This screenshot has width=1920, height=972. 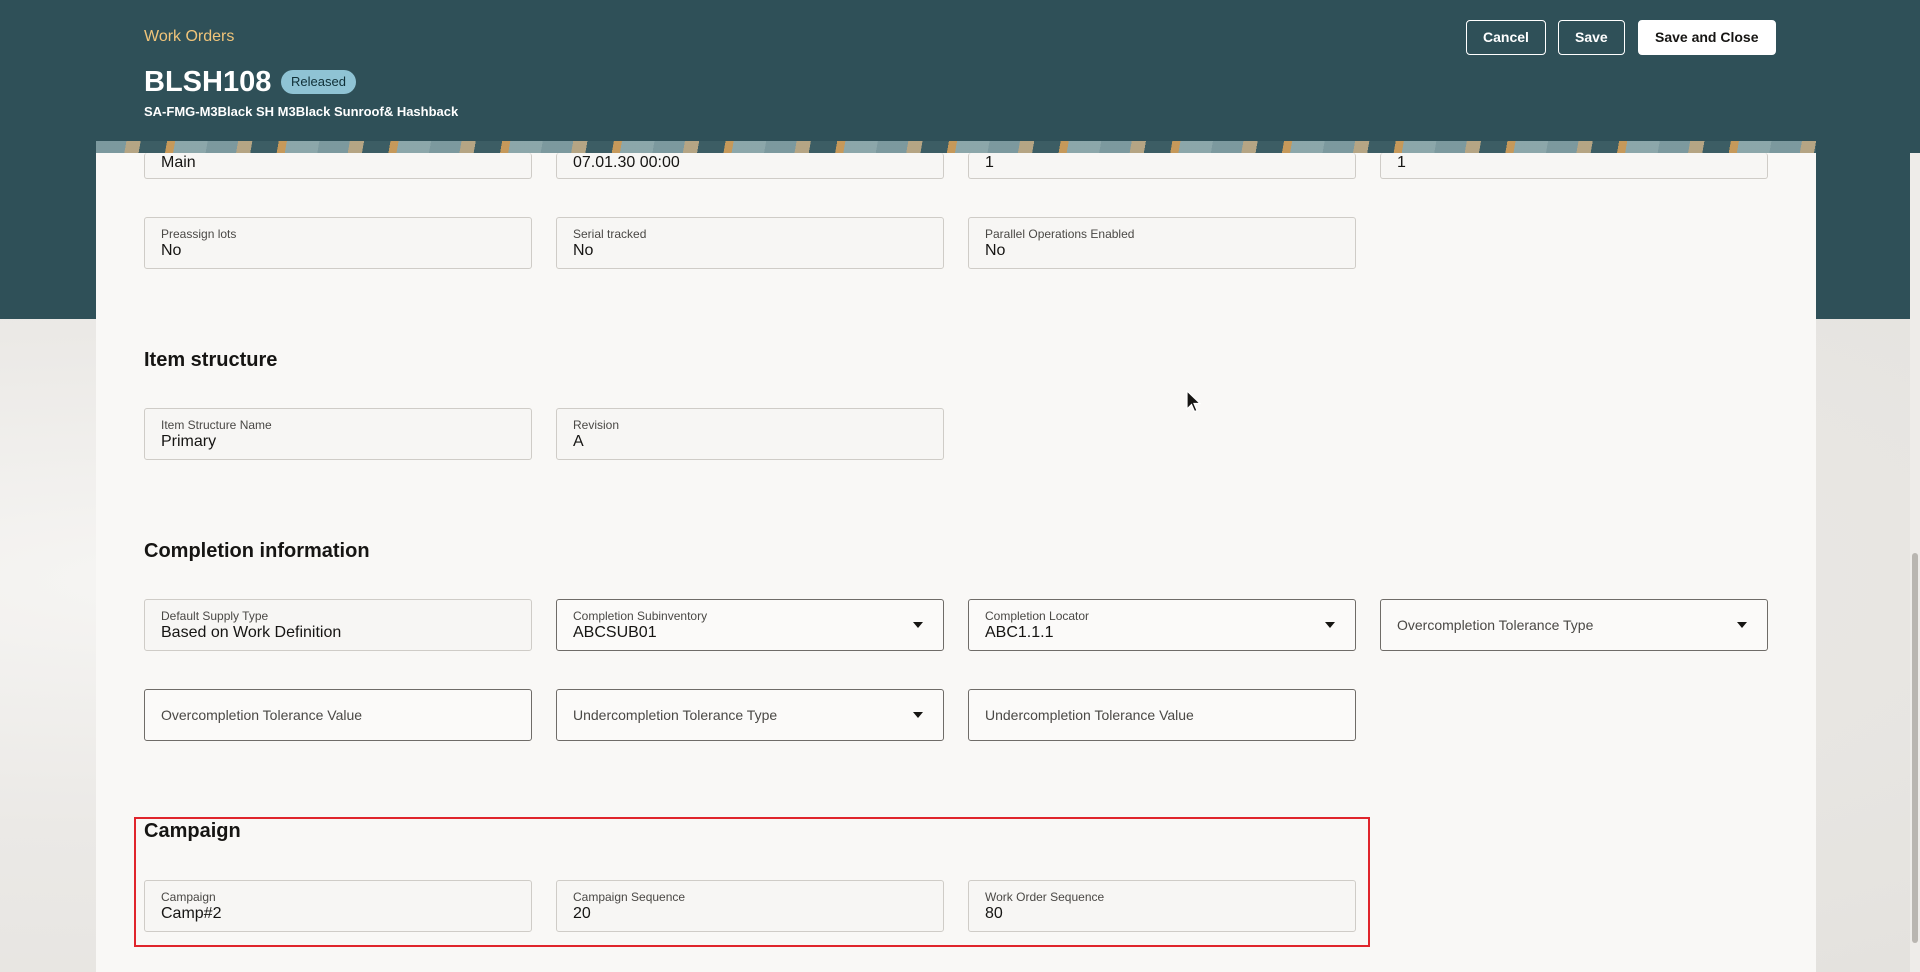 What do you see at coordinates (199, 234) in the screenshot?
I see `field-label: Preassign lots` at bounding box center [199, 234].